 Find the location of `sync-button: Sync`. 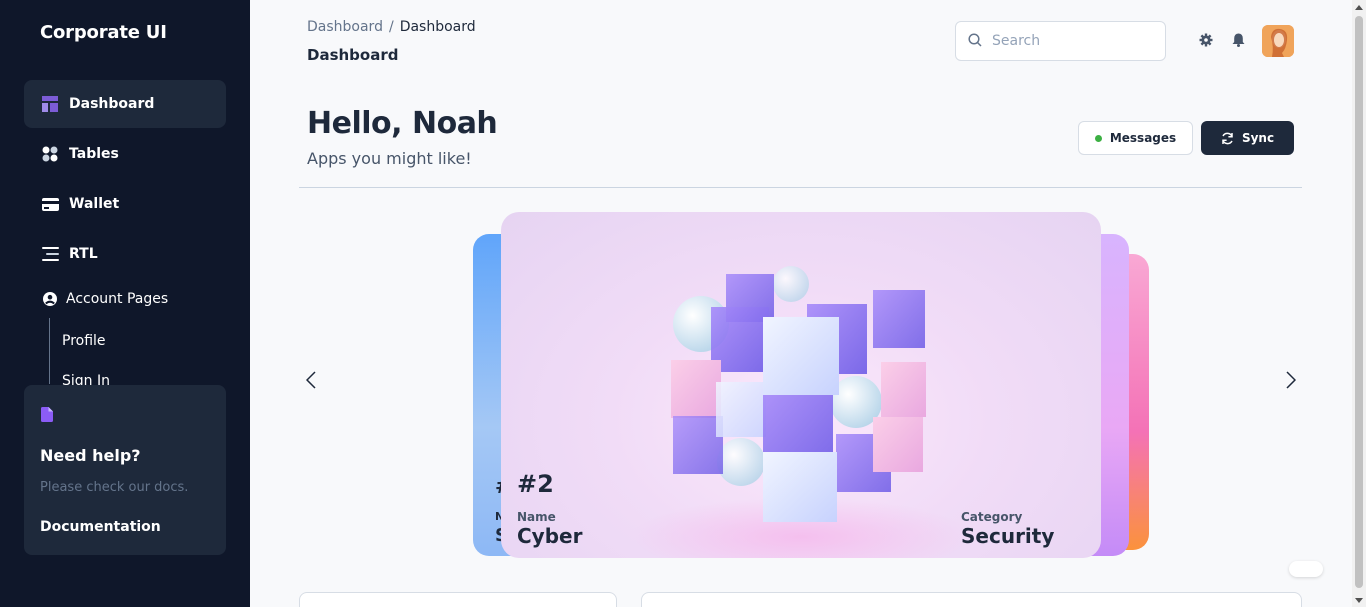

sync-button: Sync is located at coordinates (1247, 138).